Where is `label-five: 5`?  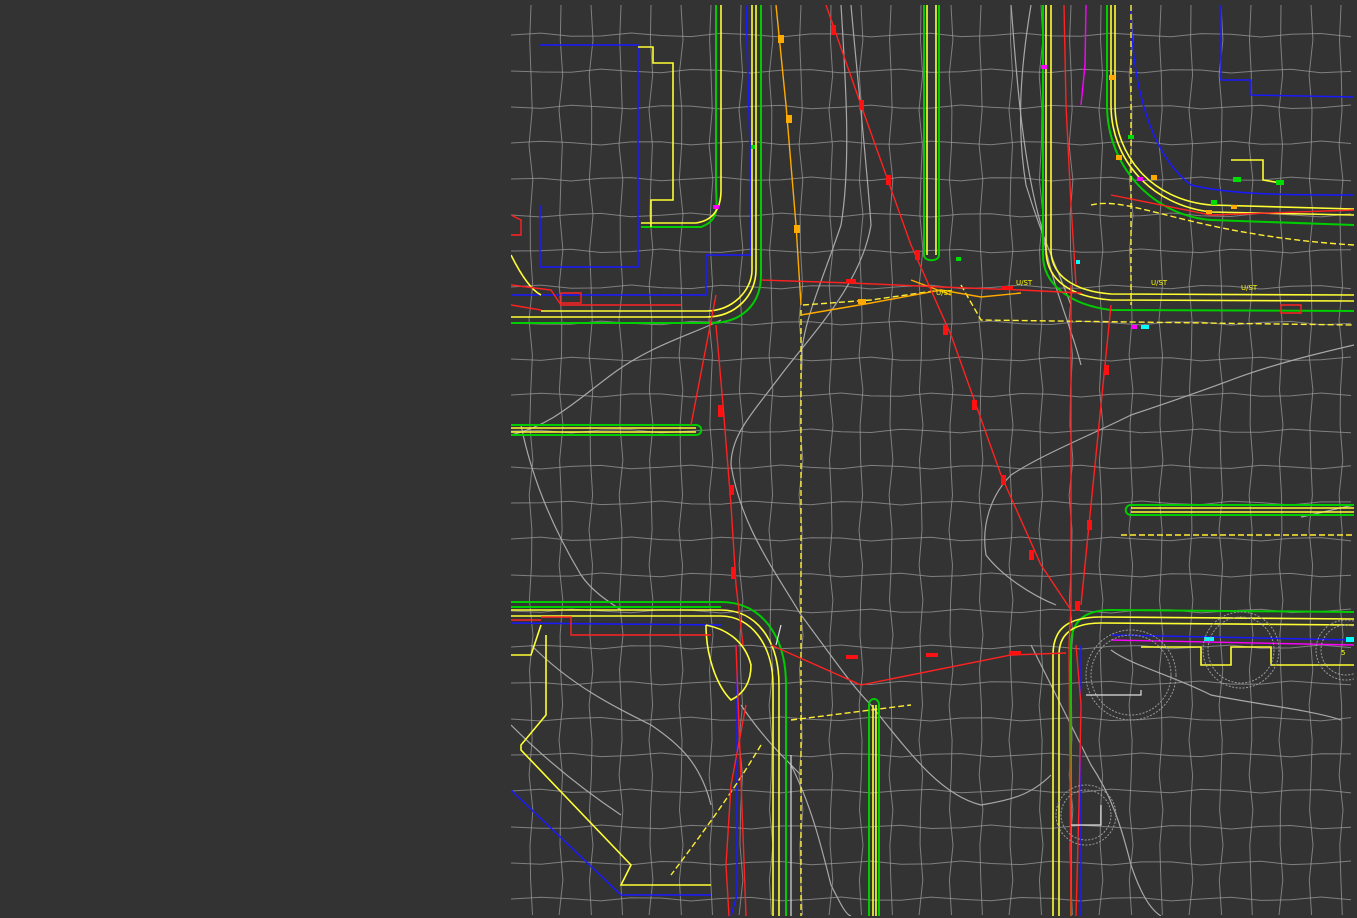
label-five: 5 is located at coordinates (1343, 653).